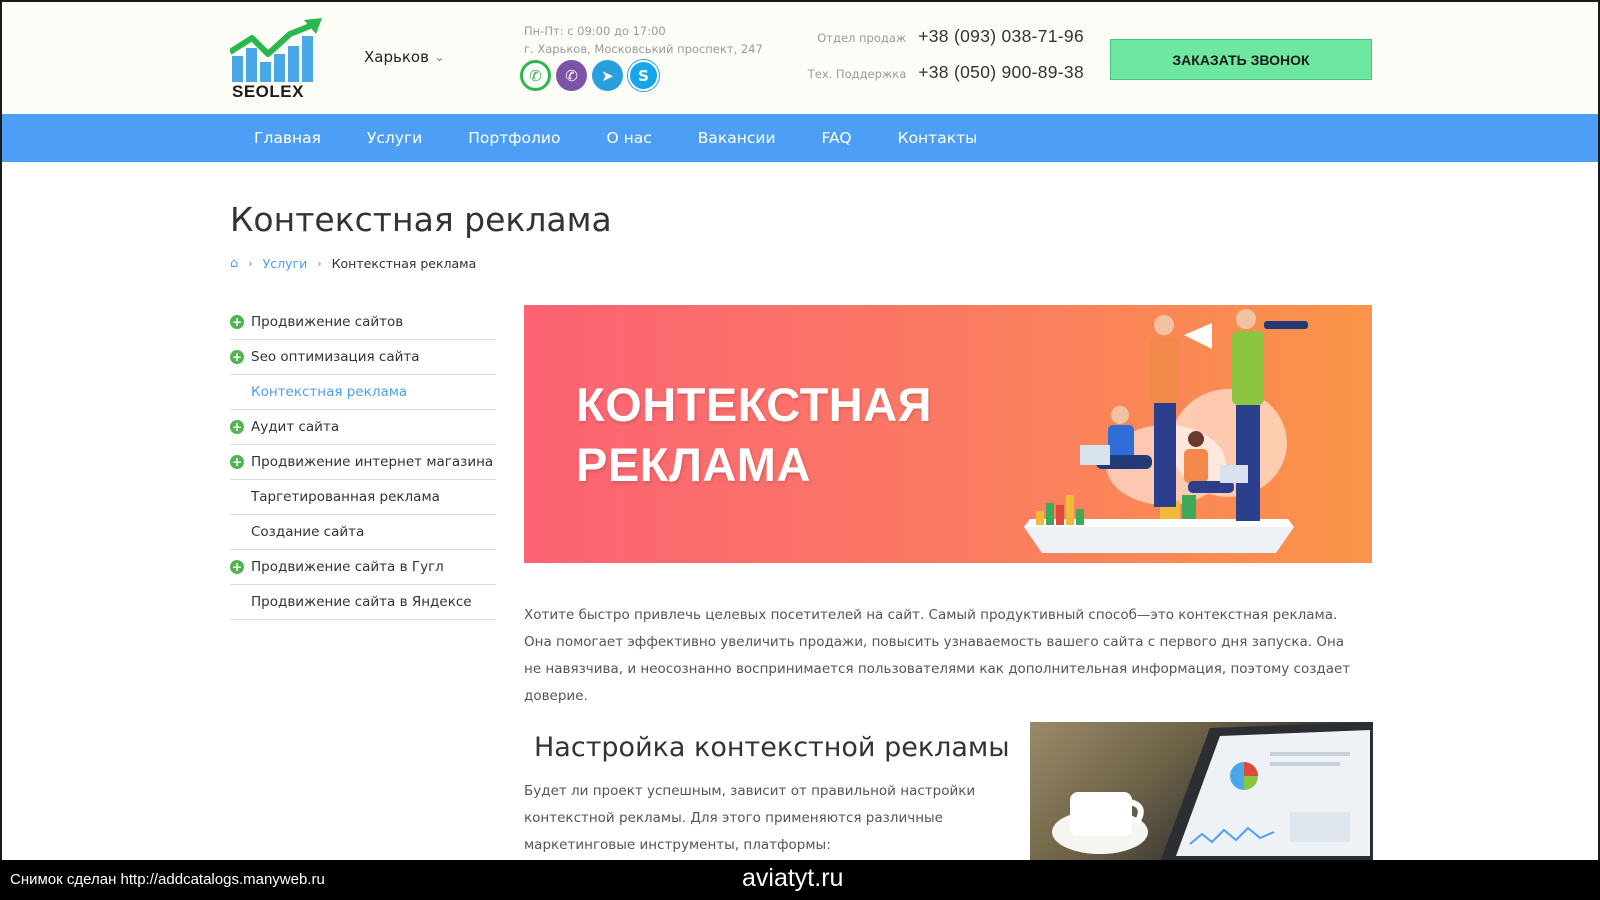 The width and height of the screenshot is (1600, 900). Describe the element at coordinates (1001, 72) in the screenshot. I see `support-phone: +38 (050) 900-89-38` at that location.